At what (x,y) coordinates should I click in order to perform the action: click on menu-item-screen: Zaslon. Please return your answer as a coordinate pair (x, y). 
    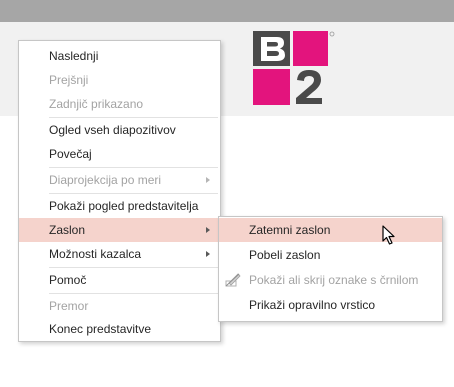
    Looking at the image, I should click on (119, 230).